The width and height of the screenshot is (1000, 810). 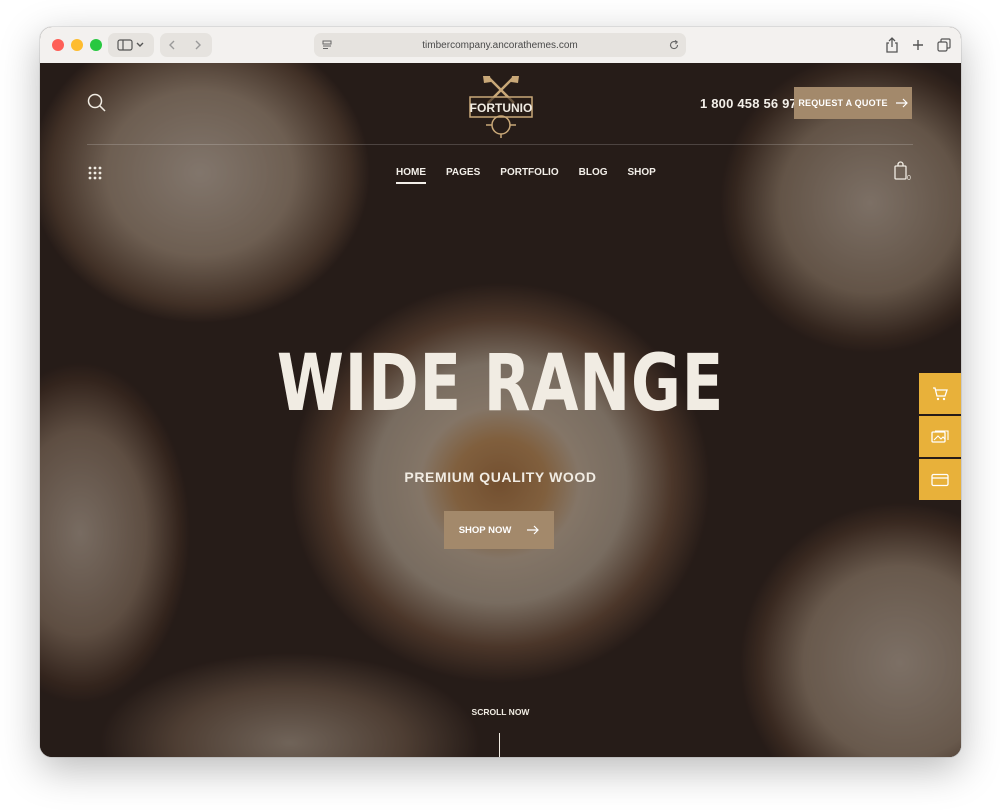 What do you see at coordinates (674, 45) in the screenshot?
I see `reload-icon` at bounding box center [674, 45].